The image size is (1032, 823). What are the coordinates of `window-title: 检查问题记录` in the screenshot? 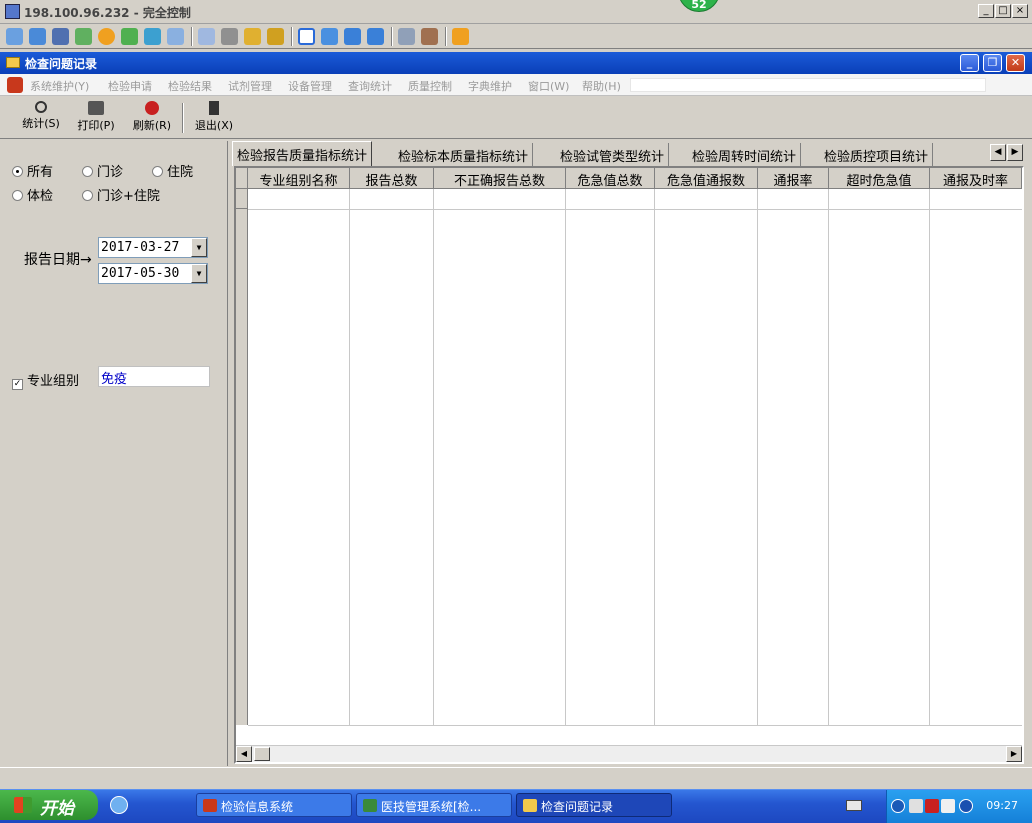 It's located at (61, 64).